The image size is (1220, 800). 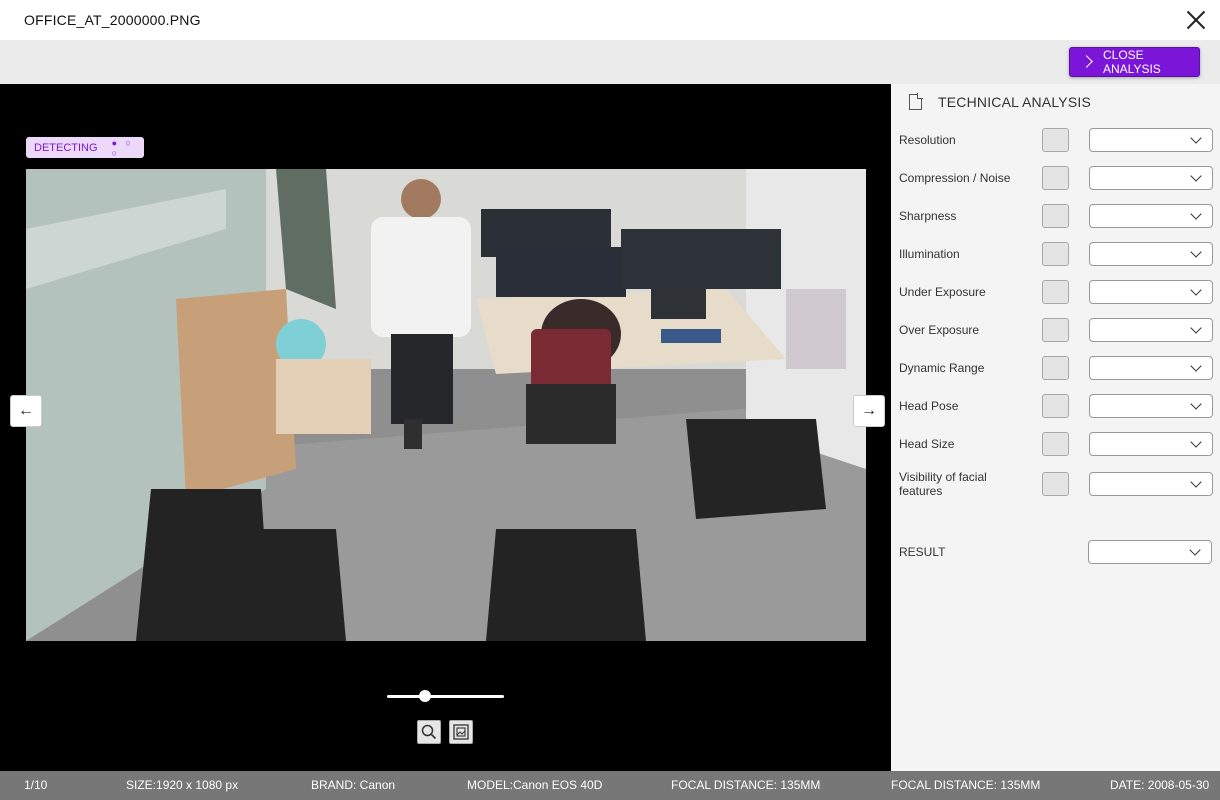 I want to click on criterion-label: Head Pose, so click(x=929, y=406).